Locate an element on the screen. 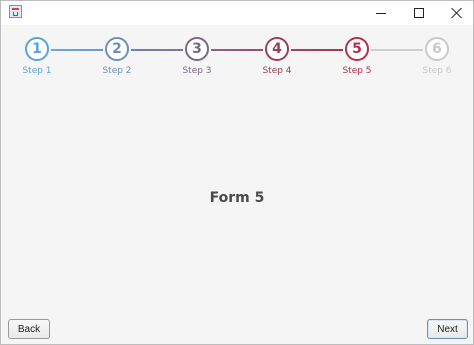  step-5-circle: 5 is located at coordinates (357, 49).